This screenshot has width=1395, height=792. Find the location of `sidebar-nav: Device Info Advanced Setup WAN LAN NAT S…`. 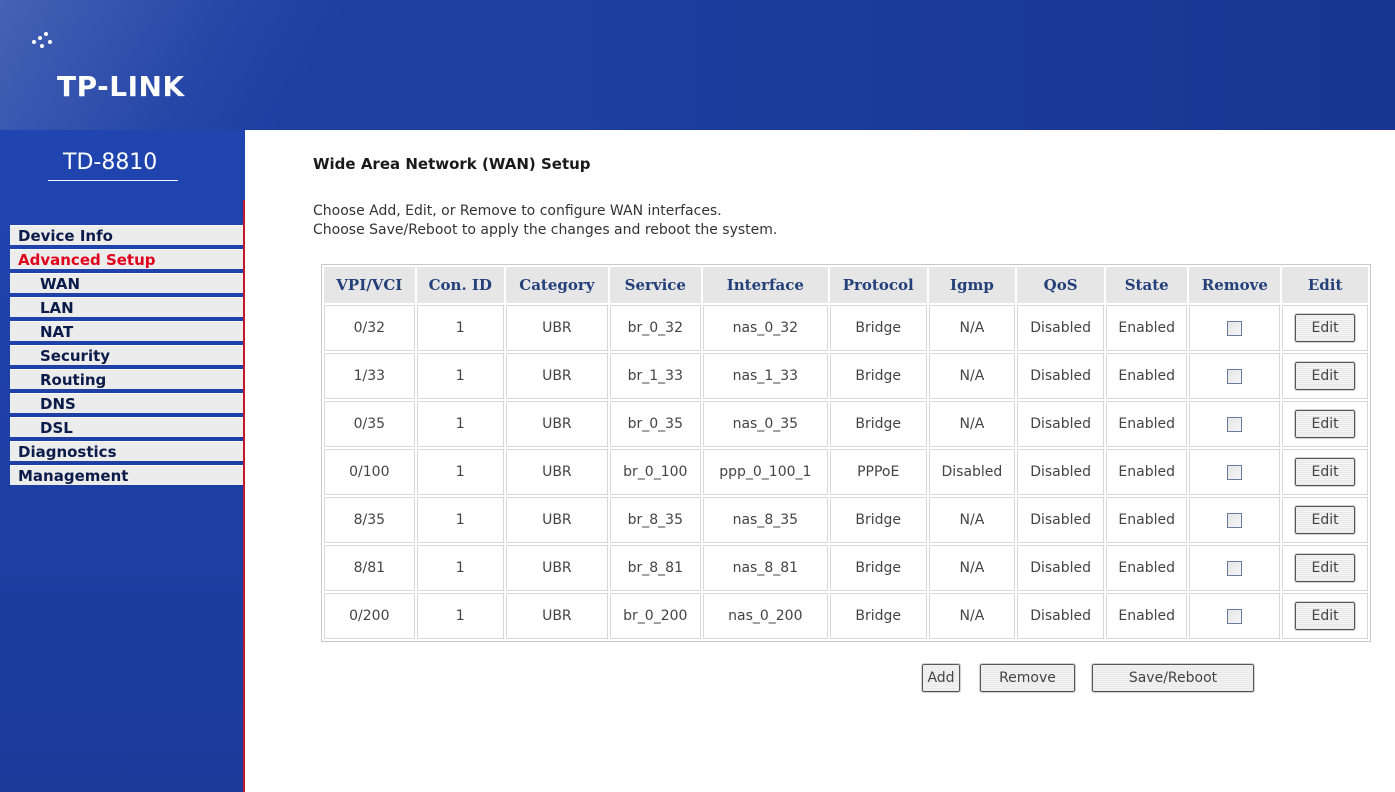

sidebar-nav: Device Info Advanced Setup WAN LAN NAT S… is located at coordinates (126, 357).